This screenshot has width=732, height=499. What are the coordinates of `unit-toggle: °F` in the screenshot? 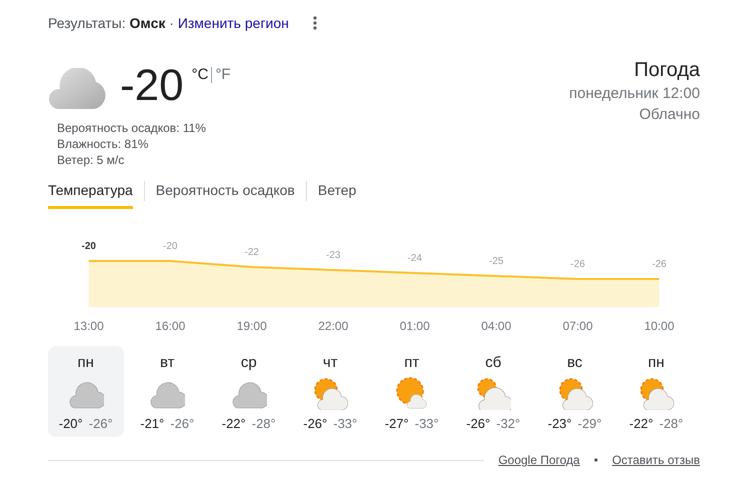 It's located at (223, 74).